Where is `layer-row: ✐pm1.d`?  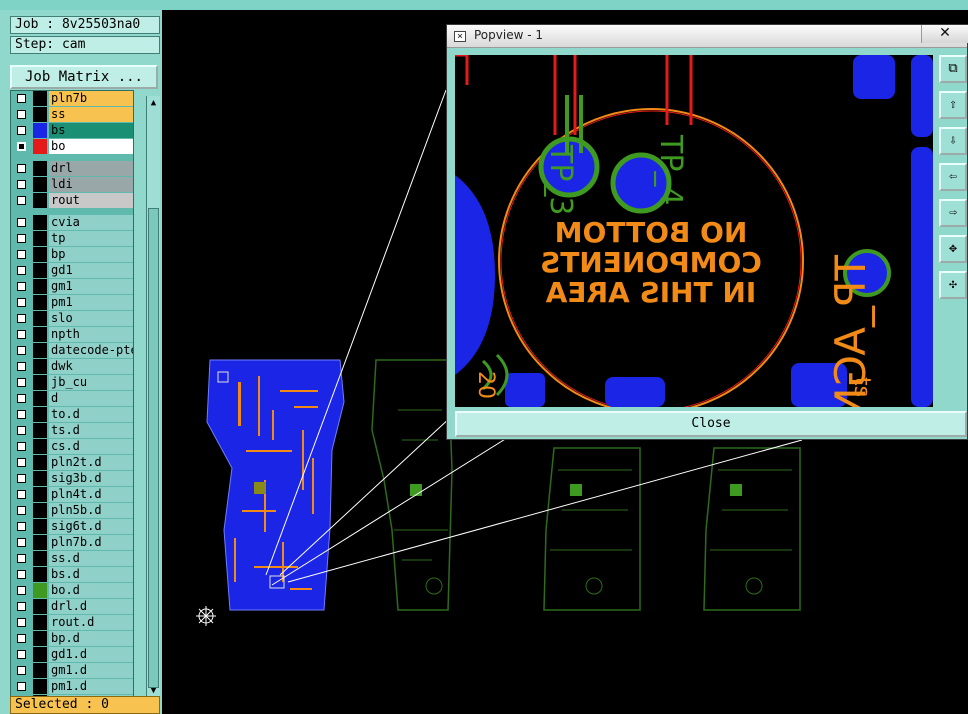
layer-row: ✐pm1.d is located at coordinates (72, 687).